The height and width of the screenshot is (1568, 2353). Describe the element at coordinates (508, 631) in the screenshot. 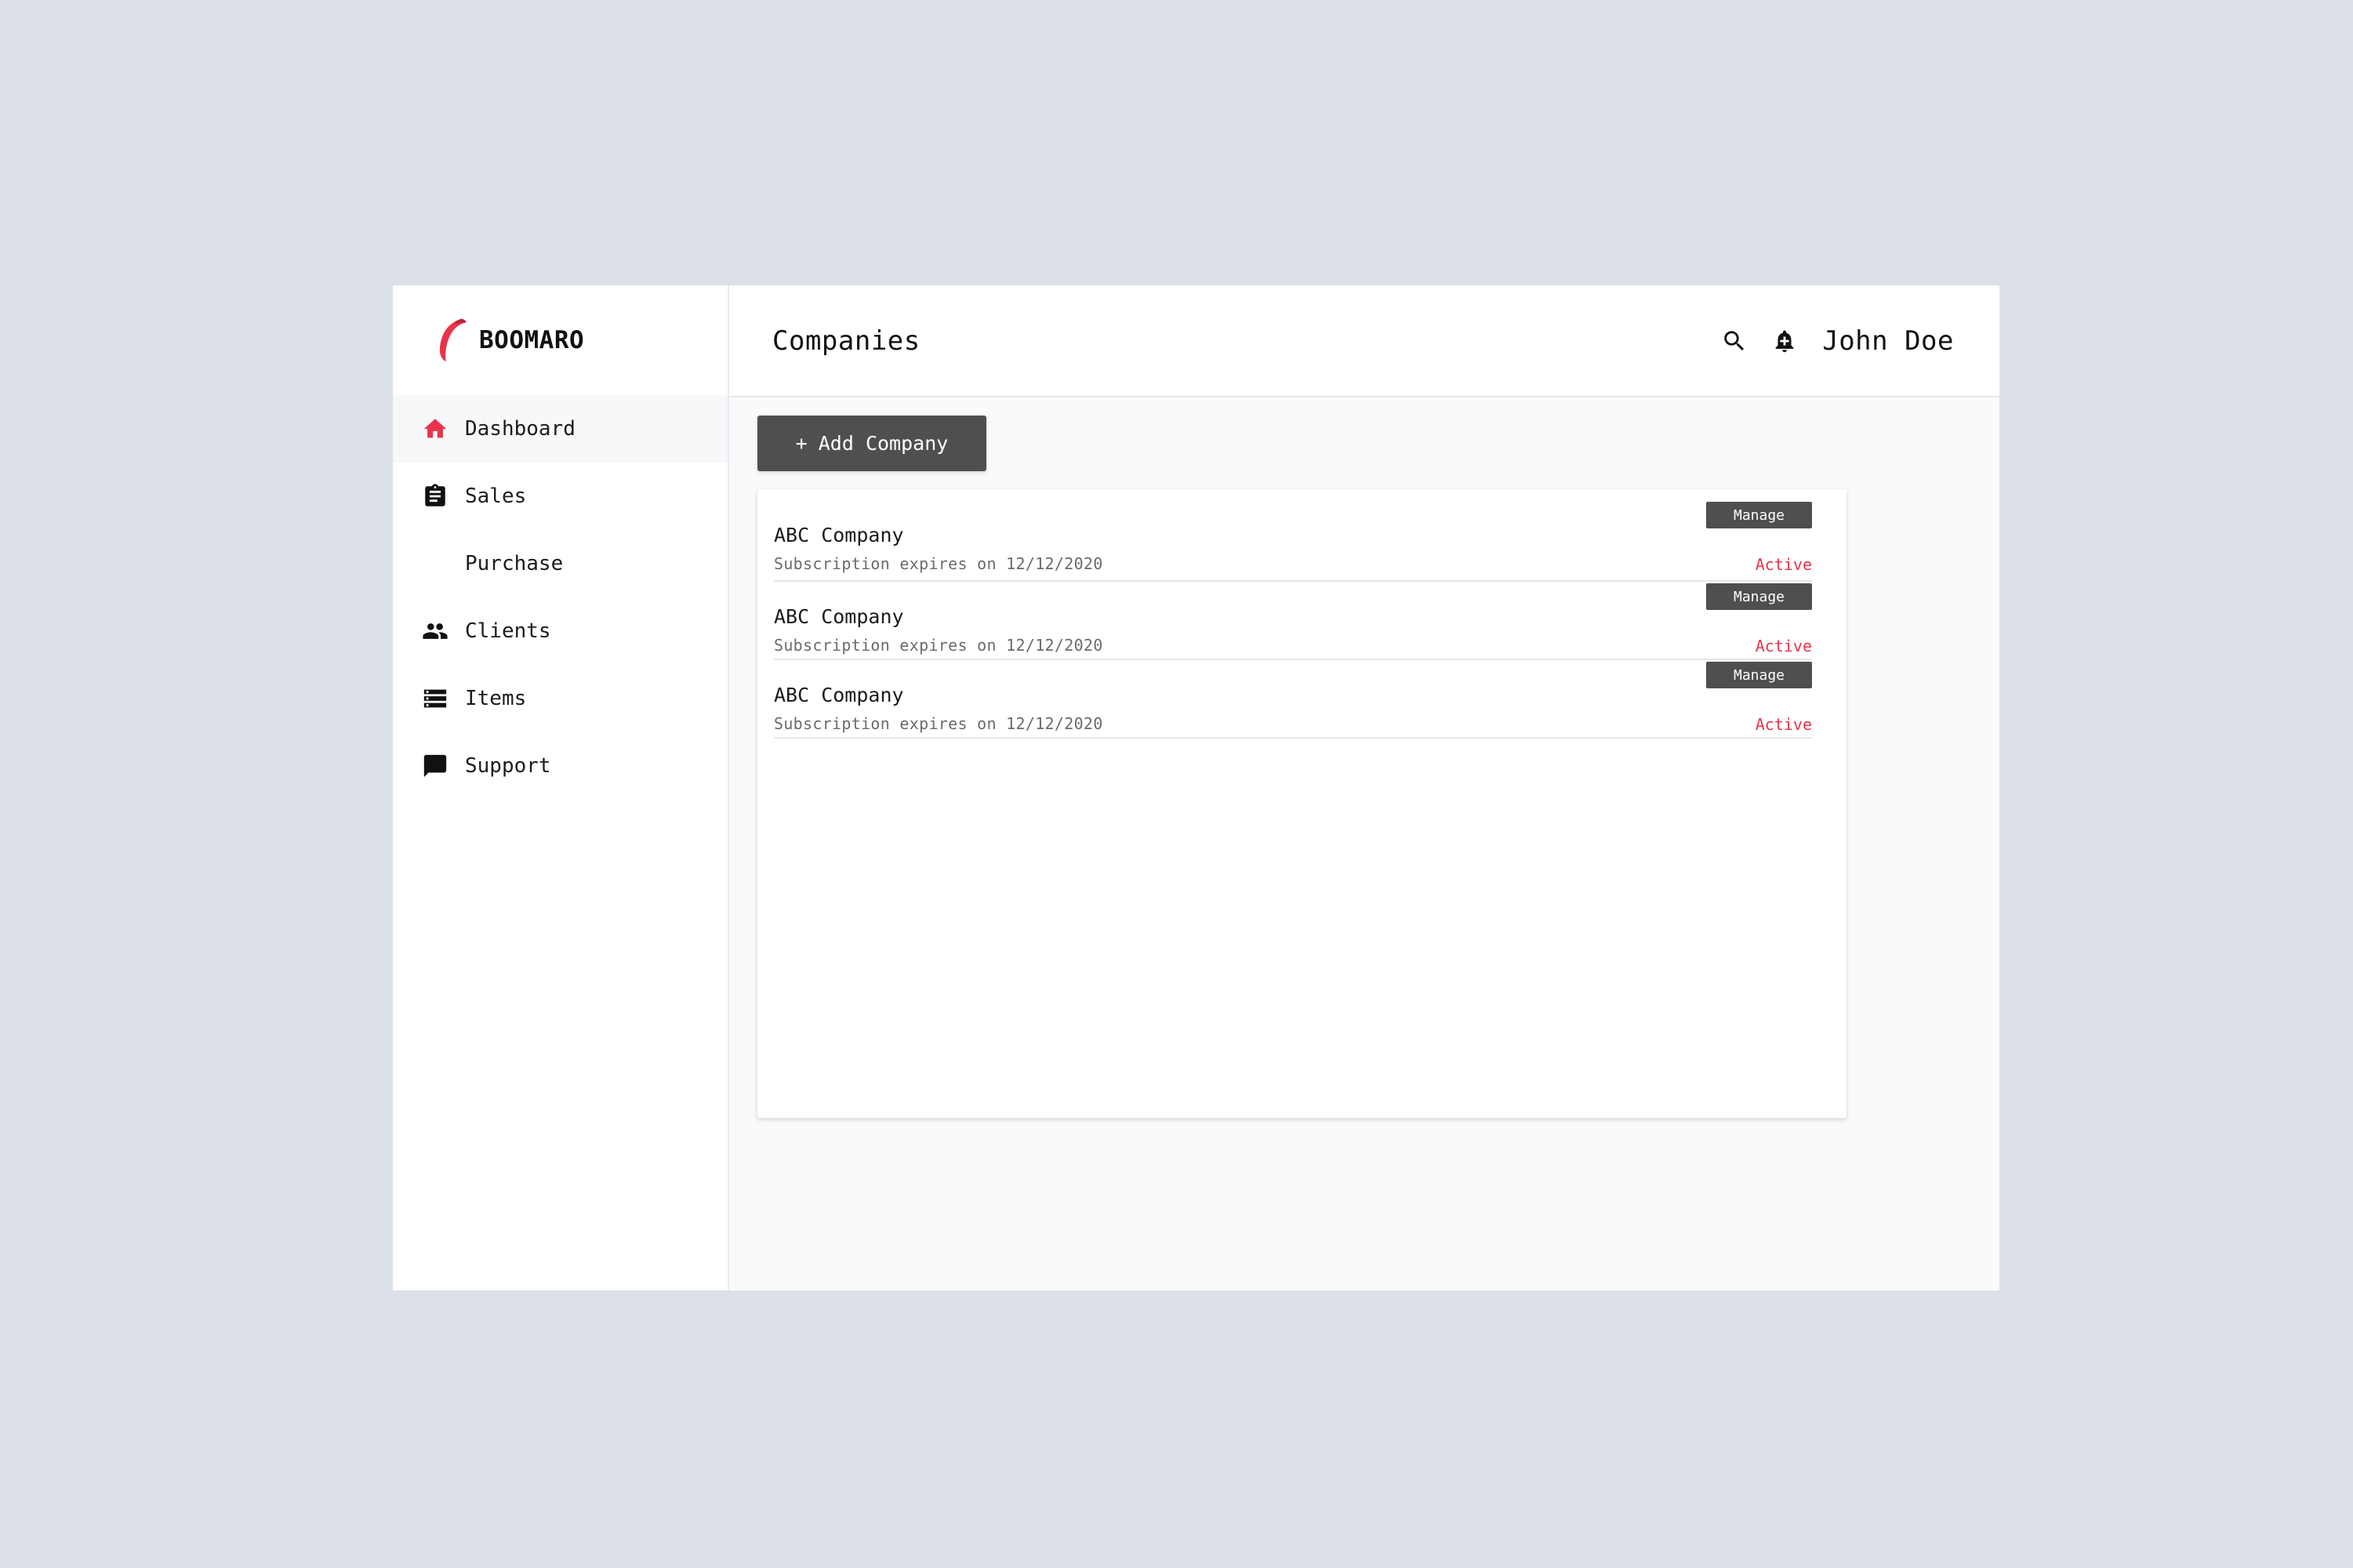

I see `sidebar-item-label: Clients` at that location.